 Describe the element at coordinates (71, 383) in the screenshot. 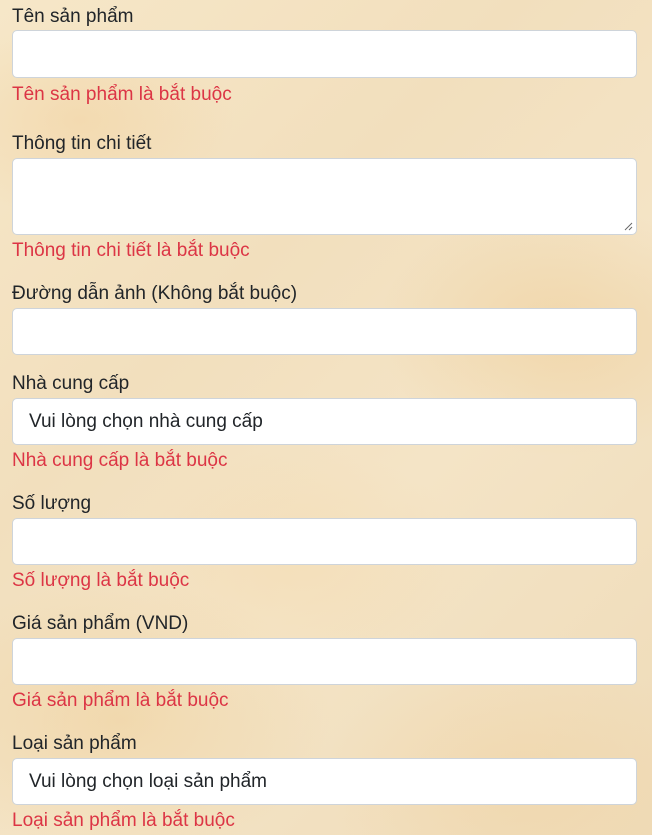

I see `supplier-label: Nhà cung cấp` at that location.